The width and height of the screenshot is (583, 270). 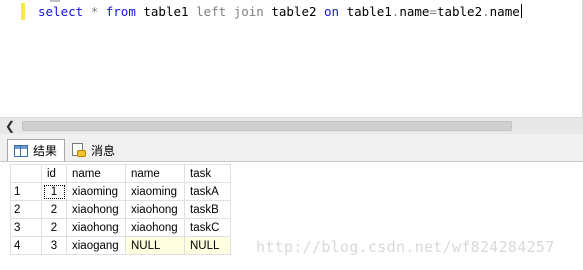 What do you see at coordinates (207, 245) in the screenshot?
I see `cell-task: NULL` at bounding box center [207, 245].